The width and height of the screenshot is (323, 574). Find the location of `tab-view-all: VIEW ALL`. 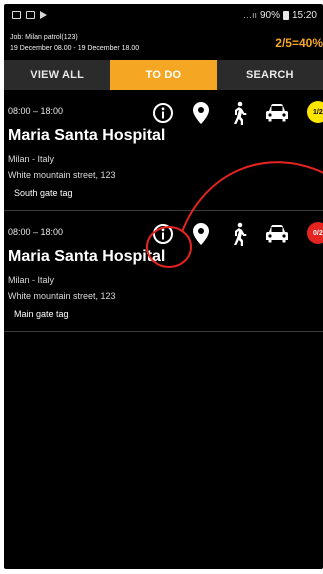

tab-view-all: VIEW ALL is located at coordinates (57, 75).